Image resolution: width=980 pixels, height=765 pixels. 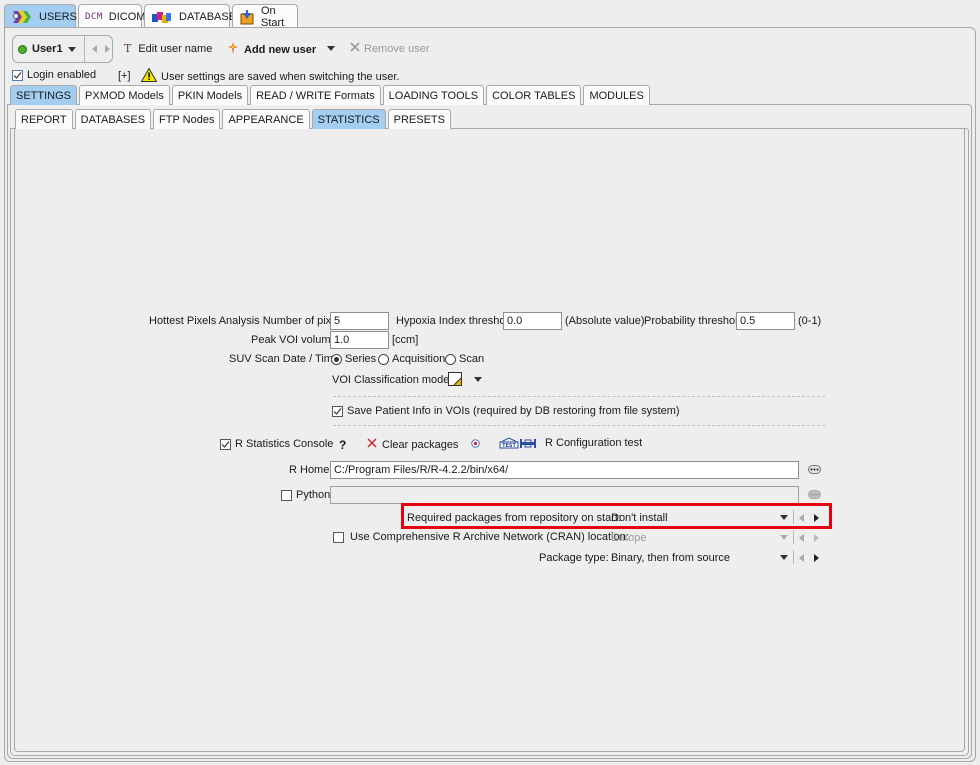 I want to click on users-icon, so click(x=22, y=17).